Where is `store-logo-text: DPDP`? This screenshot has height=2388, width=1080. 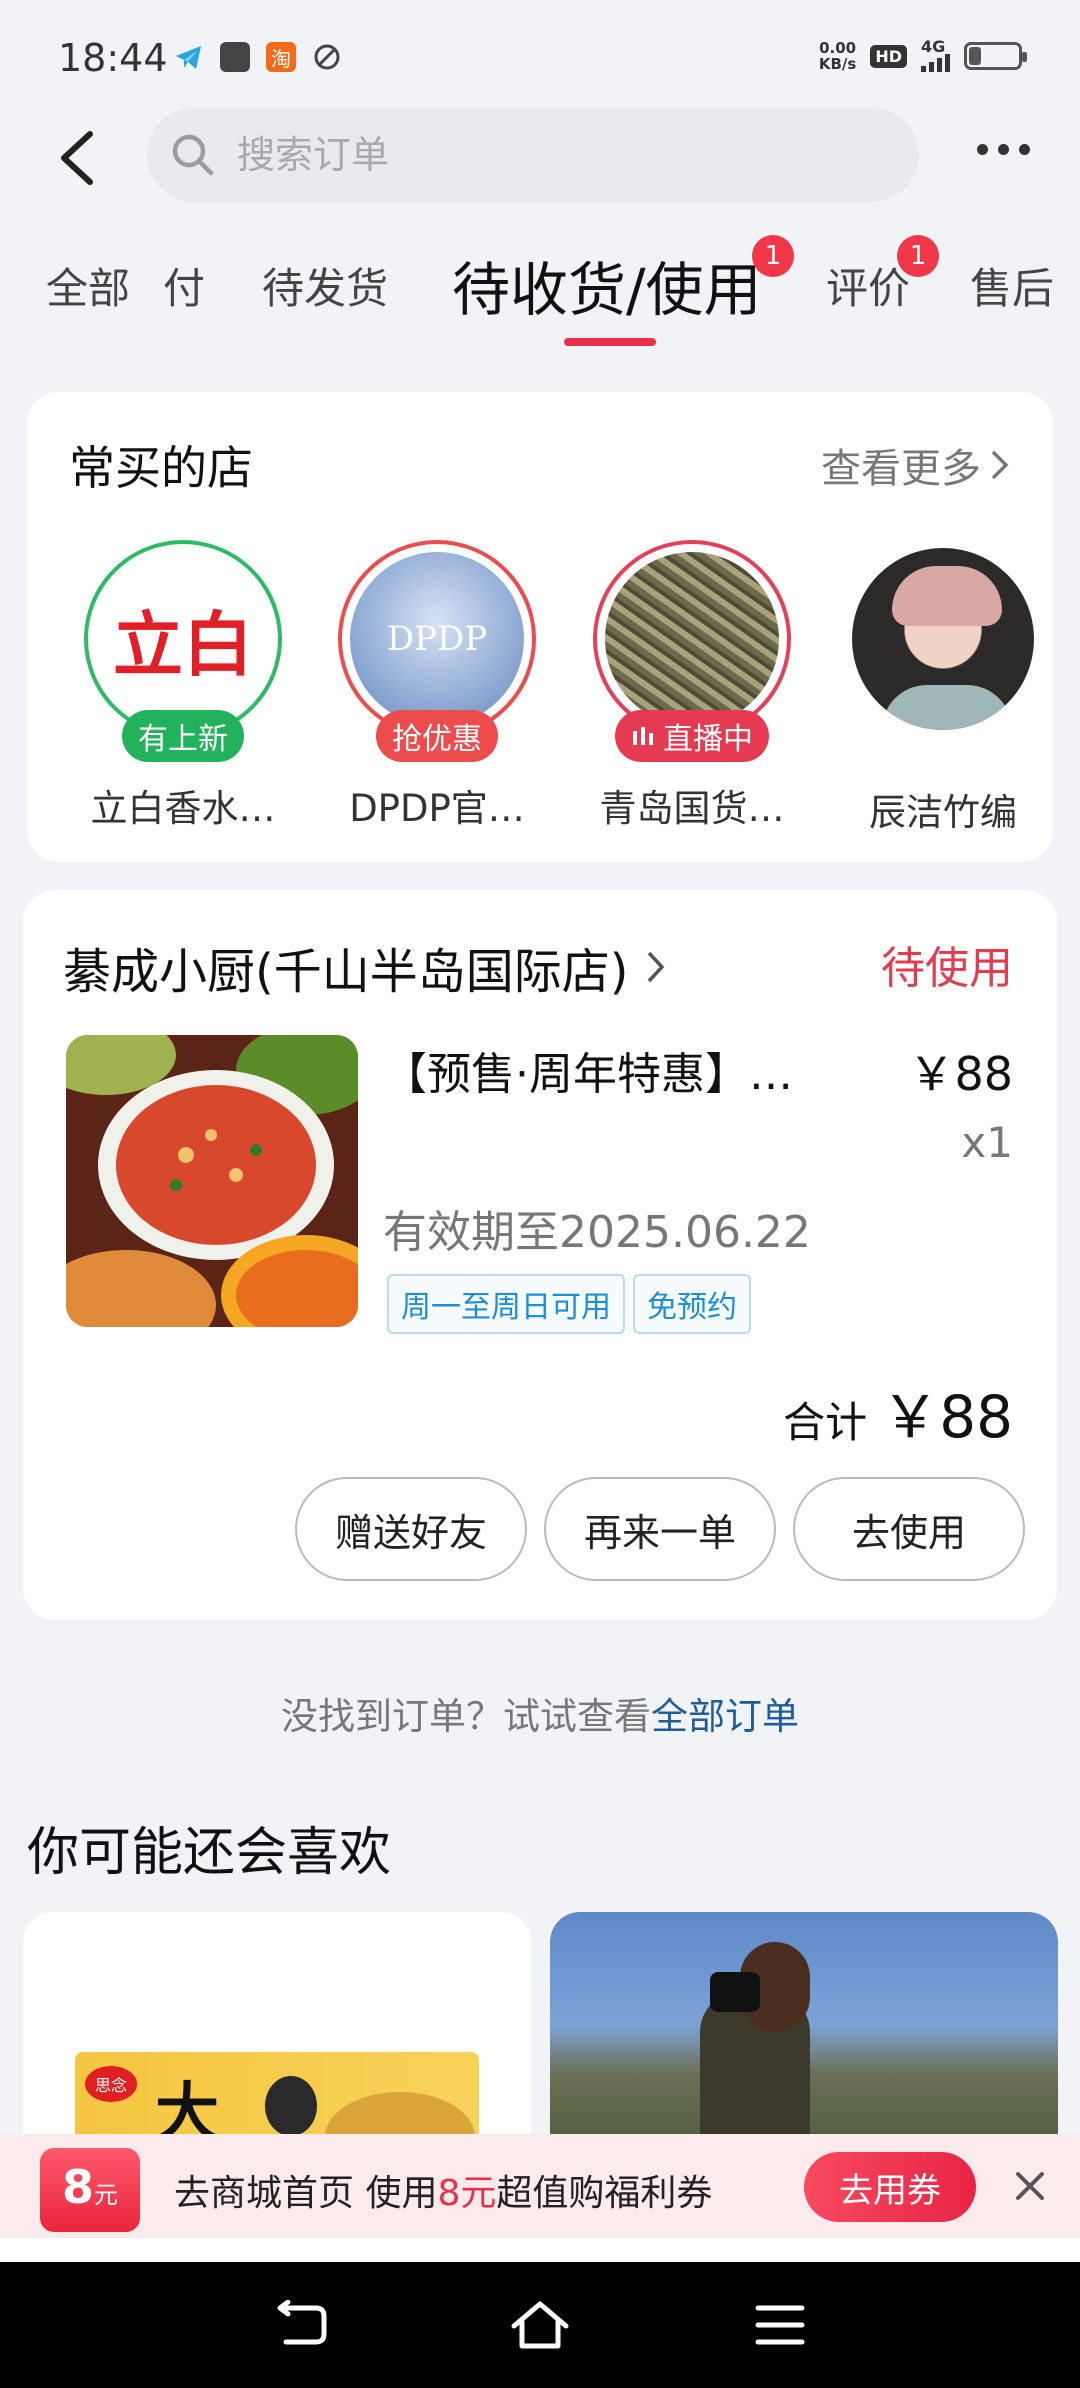 store-logo-text: DPDP is located at coordinates (437, 639).